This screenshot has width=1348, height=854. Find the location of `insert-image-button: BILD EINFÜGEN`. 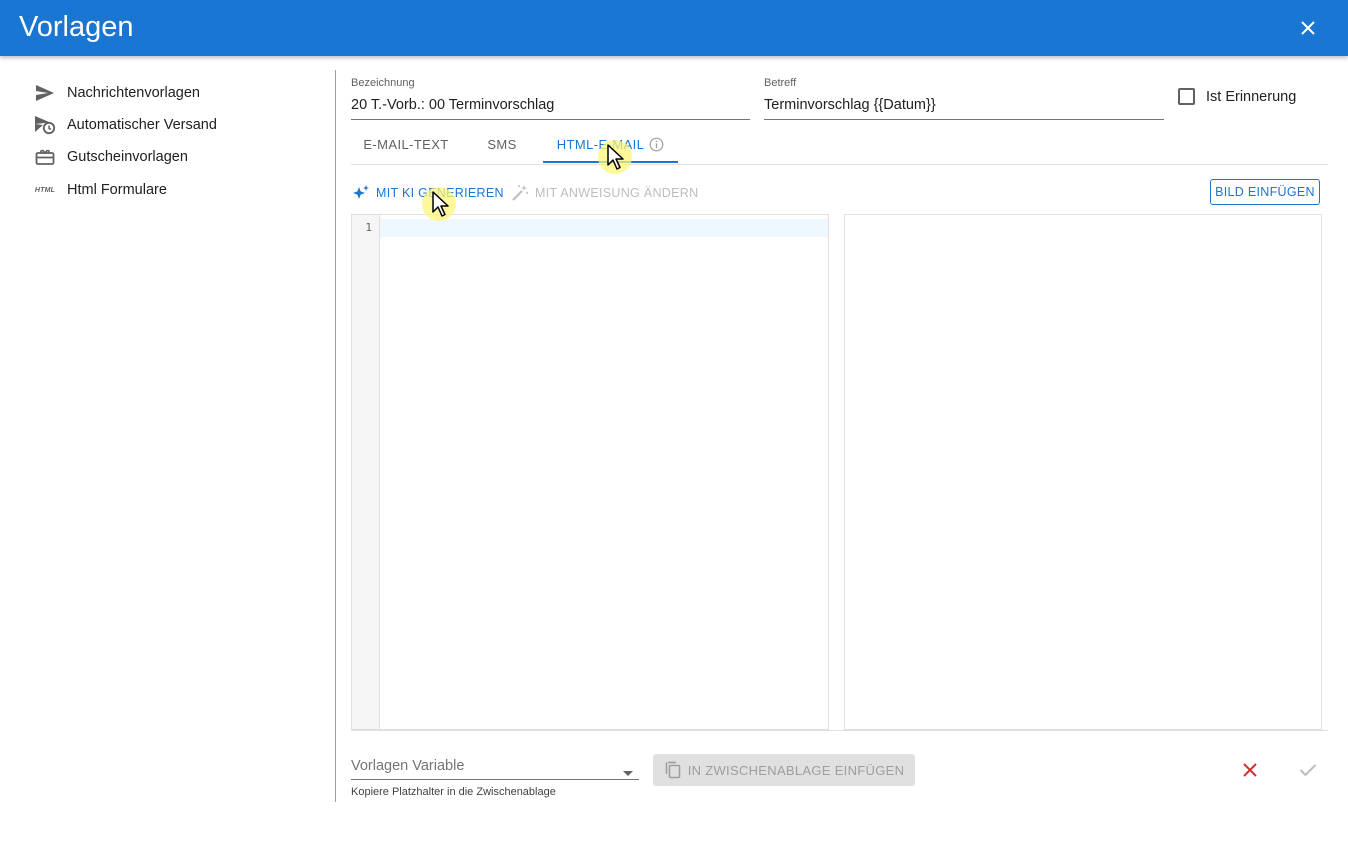

insert-image-button: BILD EINFÜGEN is located at coordinates (1265, 192).